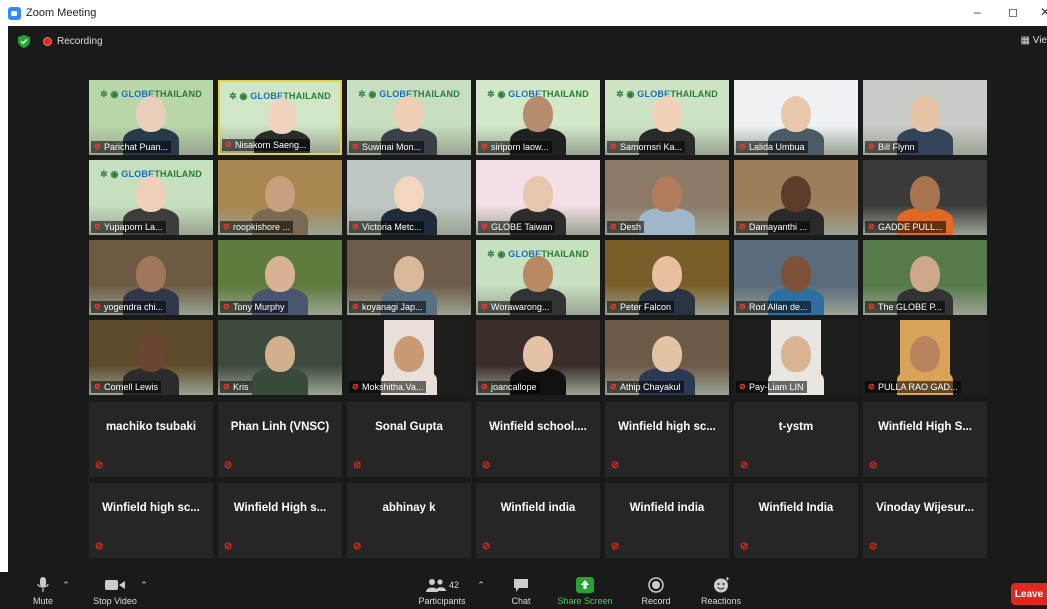 This screenshot has width=1047, height=609. Describe the element at coordinates (442, 591) in the screenshot. I see `participants-button: 42 Participants` at that location.